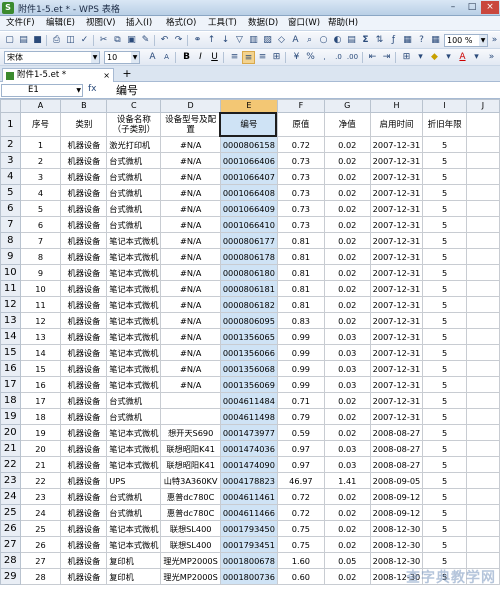  Describe the element at coordinates (9, 40) in the screenshot. I see `new-icon: ▢` at that location.